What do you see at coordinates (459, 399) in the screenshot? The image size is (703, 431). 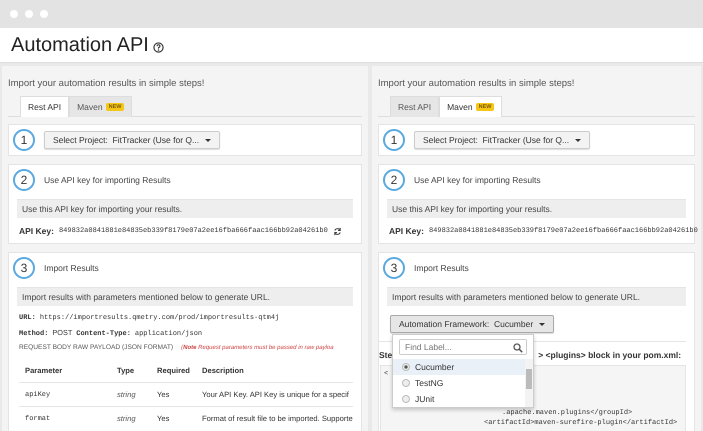 I see `framework-option: JUnit` at bounding box center [459, 399].